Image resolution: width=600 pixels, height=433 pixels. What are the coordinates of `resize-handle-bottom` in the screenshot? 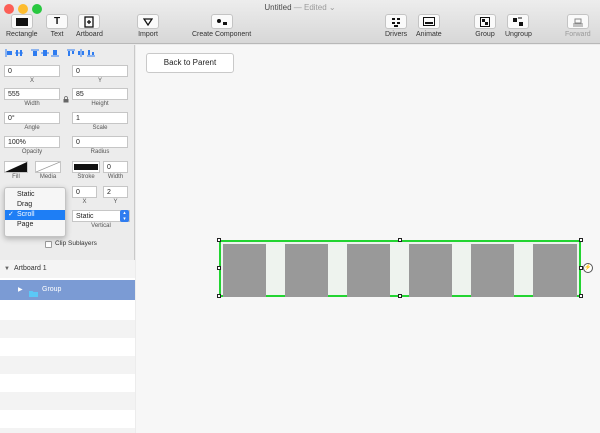 It's located at (400, 296).